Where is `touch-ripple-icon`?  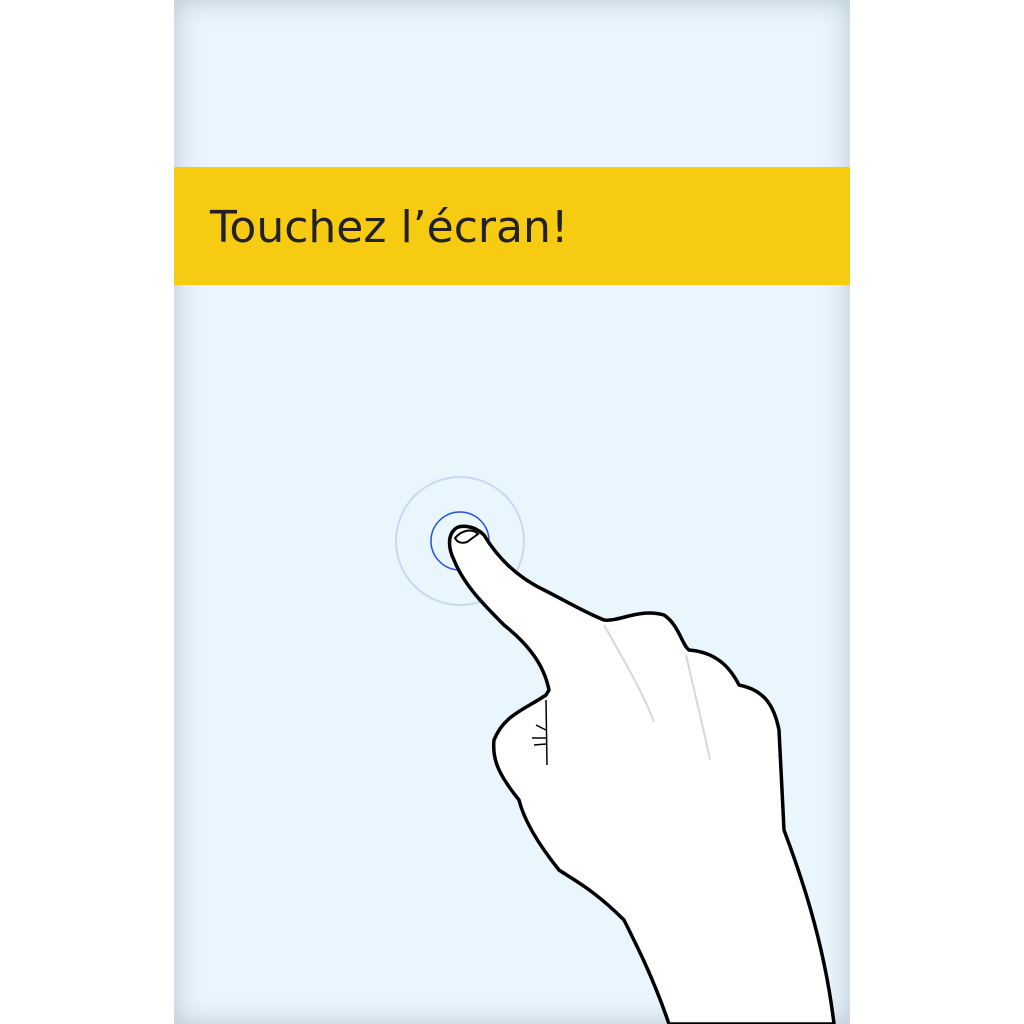
touch-ripple-icon is located at coordinates (460, 541).